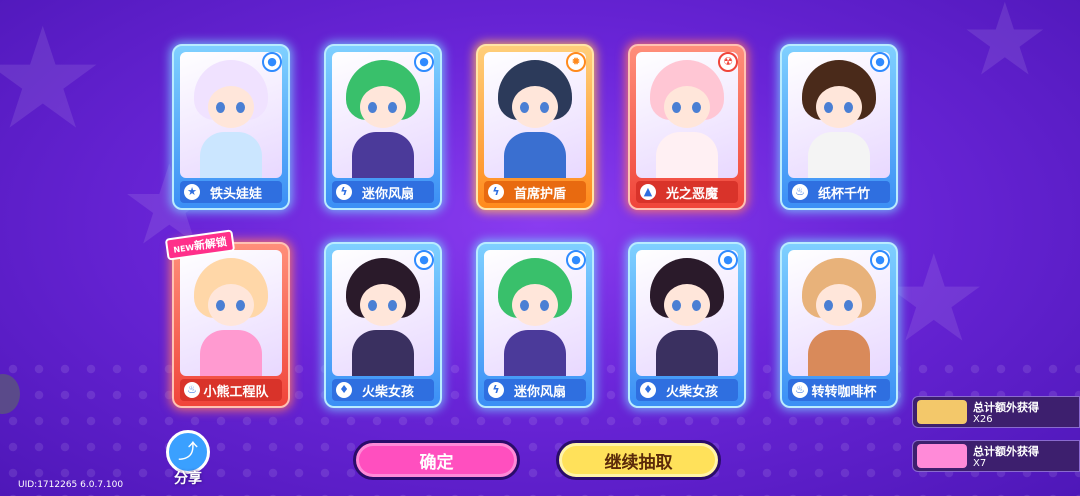 The width and height of the screenshot is (1080, 496). What do you see at coordinates (192, 192) in the screenshot?
I see `star-icon: ★` at bounding box center [192, 192].